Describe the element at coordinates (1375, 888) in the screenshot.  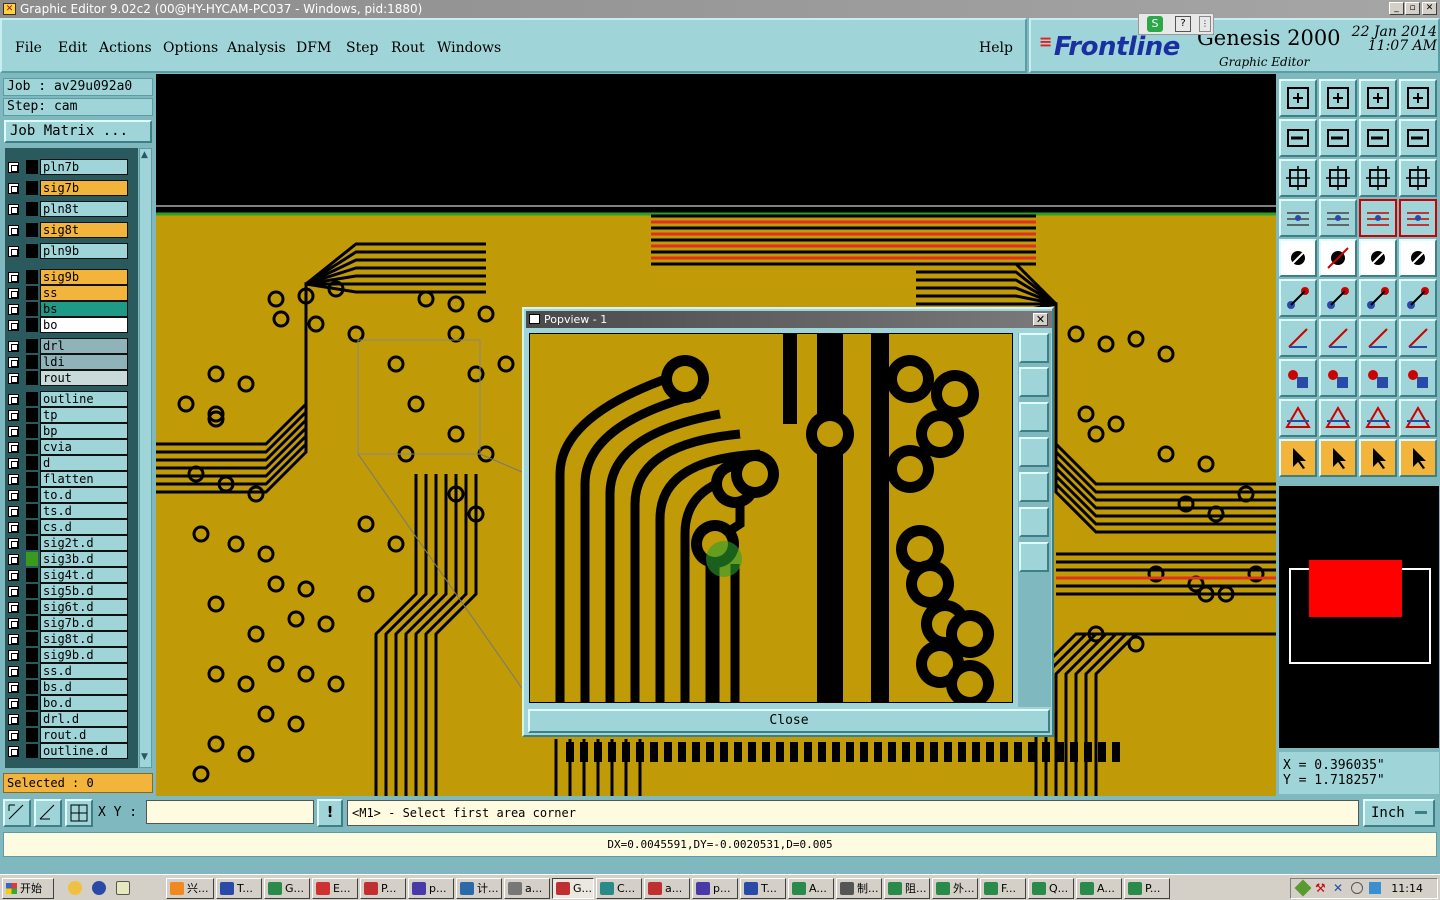
I see `tray-network-icon` at that location.